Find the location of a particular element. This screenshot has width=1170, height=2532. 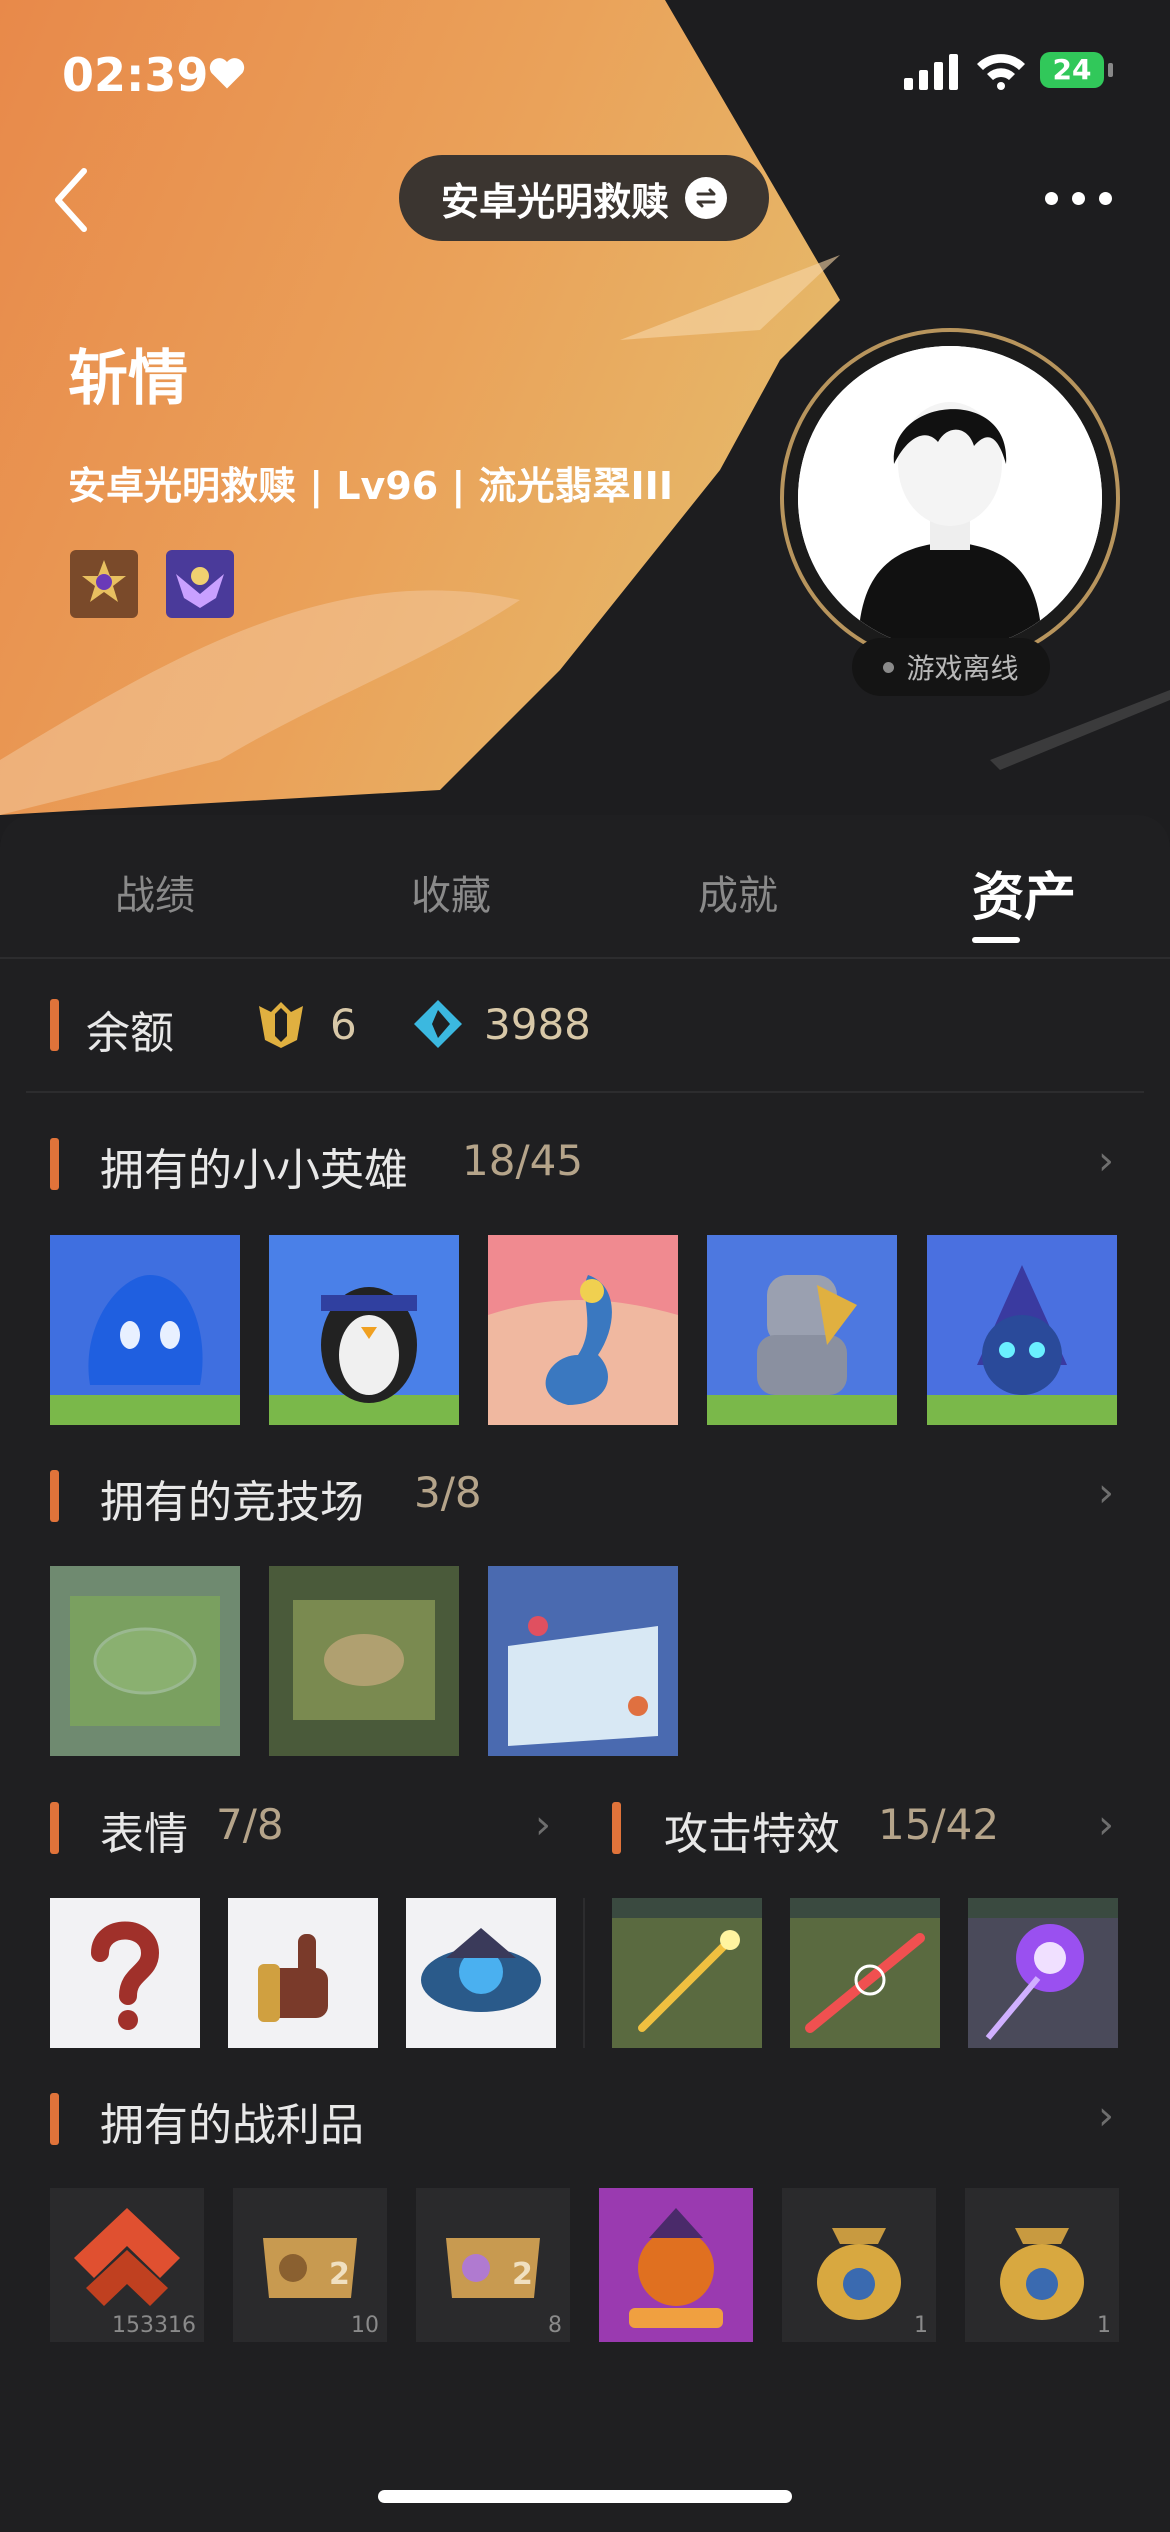

loot-item: 2 8 is located at coordinates (493, 2265).